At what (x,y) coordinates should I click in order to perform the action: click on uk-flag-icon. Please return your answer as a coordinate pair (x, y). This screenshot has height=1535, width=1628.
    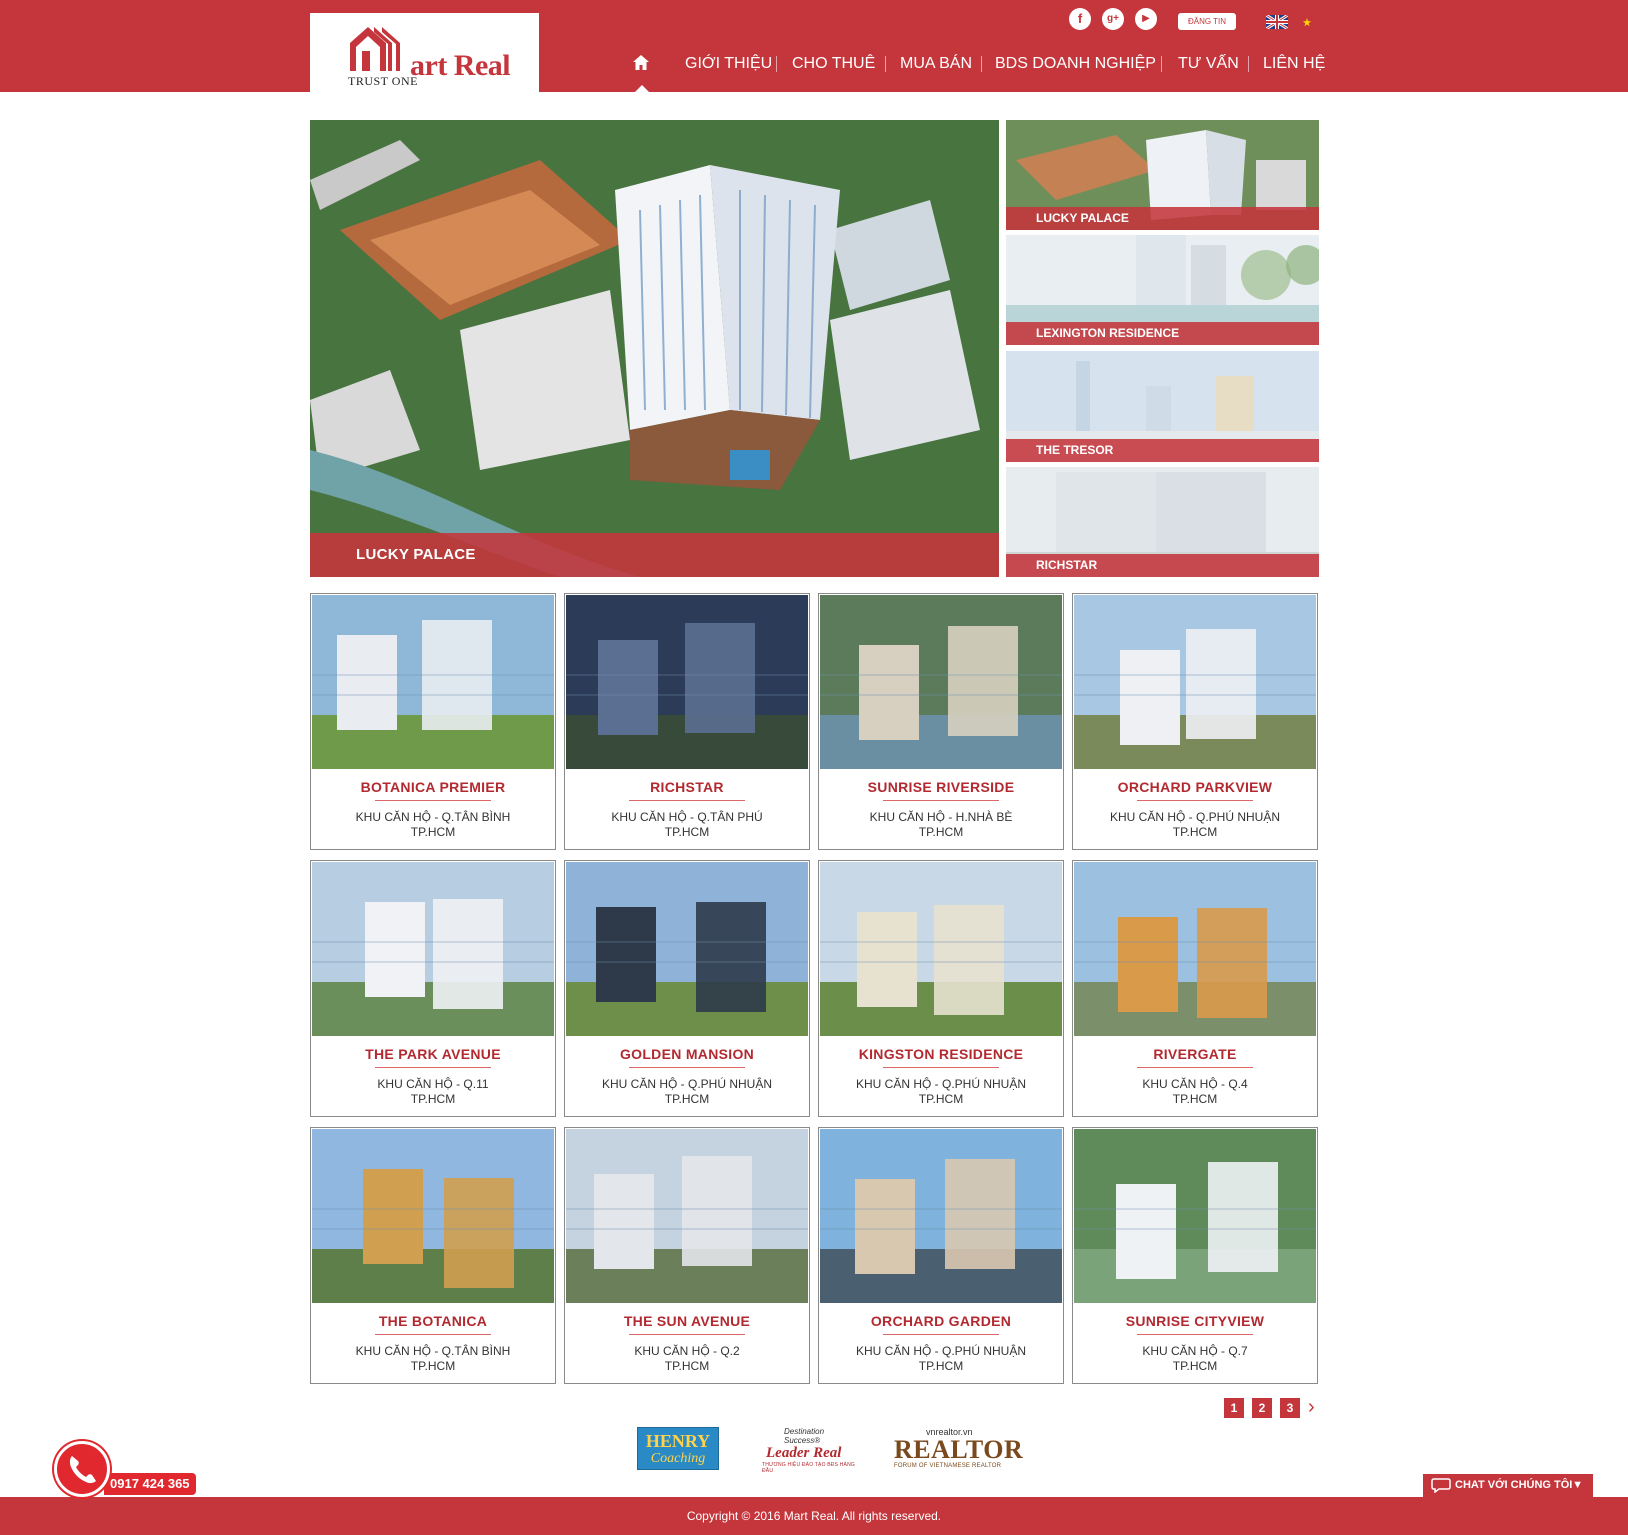
    Looking at the image, I should click on (1277, 22).